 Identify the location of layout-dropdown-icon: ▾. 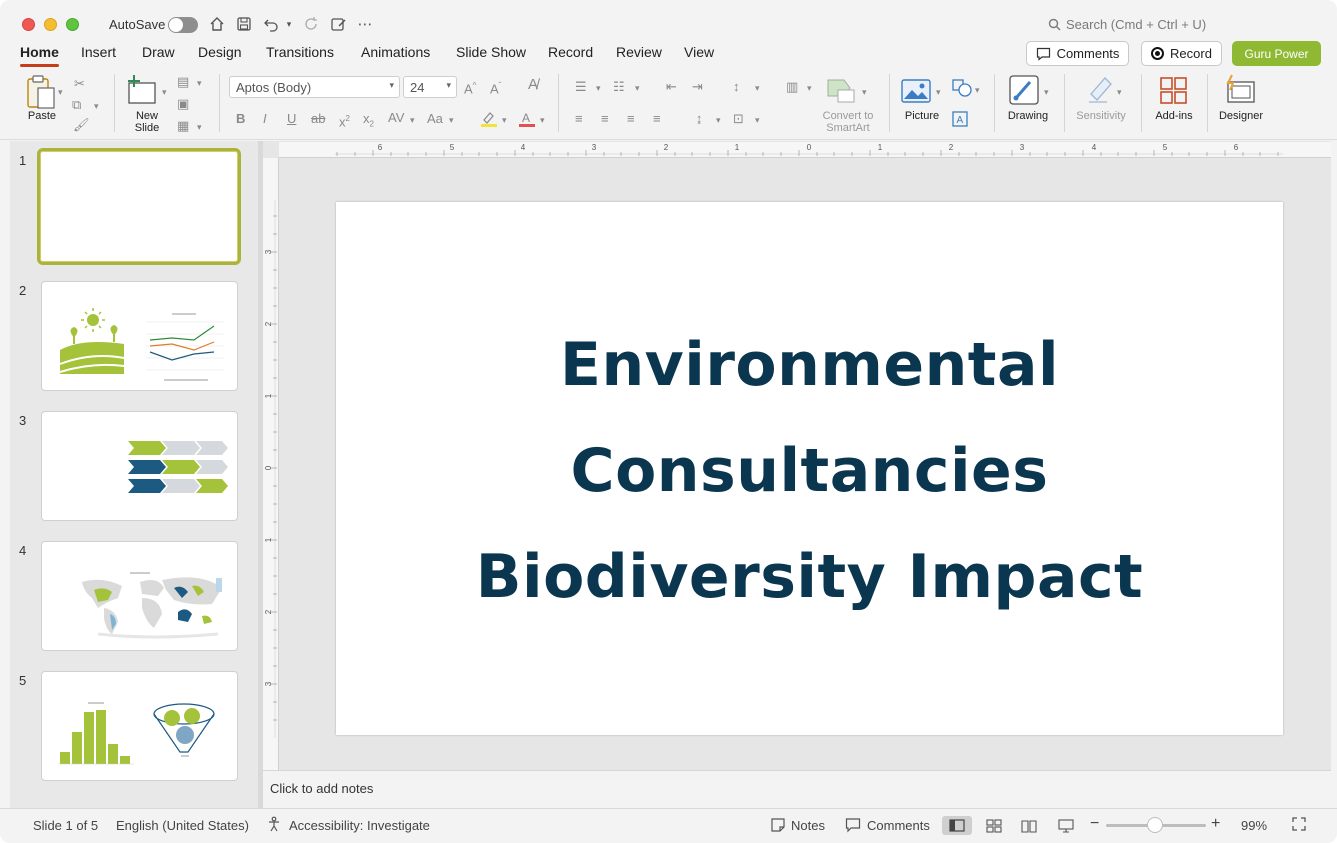
(199, 83).